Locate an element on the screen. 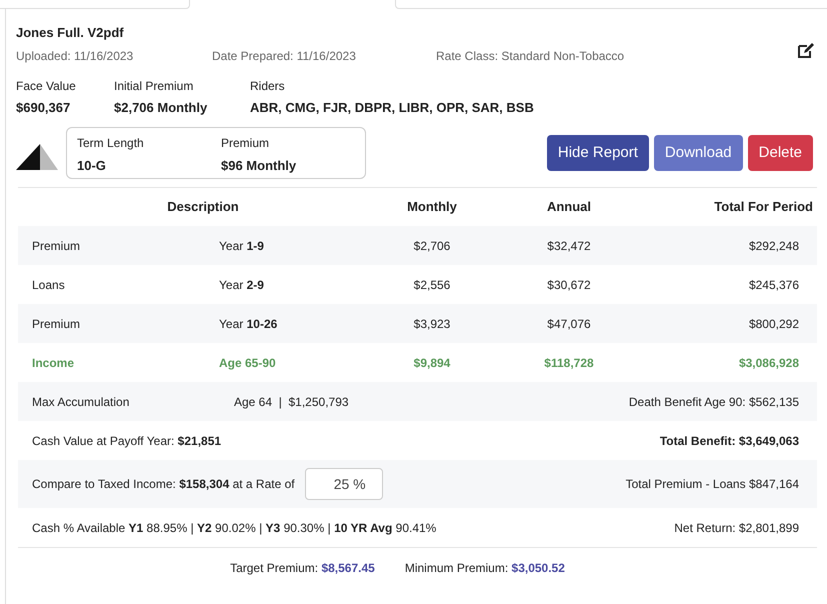 The width and height of the screenshot is (827, 604). detail-text: Net Return: $2,801,899 is located at coordinates (737, 528).